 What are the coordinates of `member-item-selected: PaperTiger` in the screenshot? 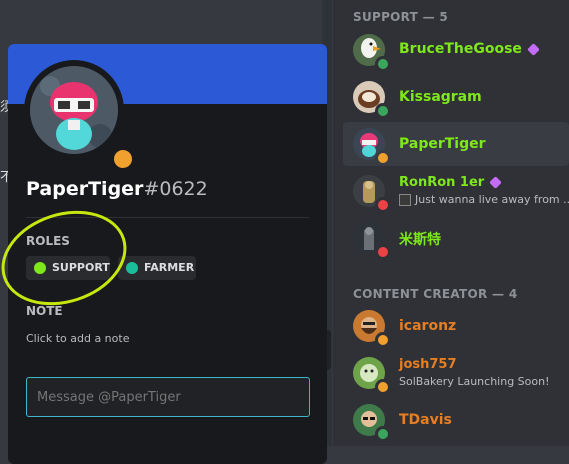 It's located at (456, 144).